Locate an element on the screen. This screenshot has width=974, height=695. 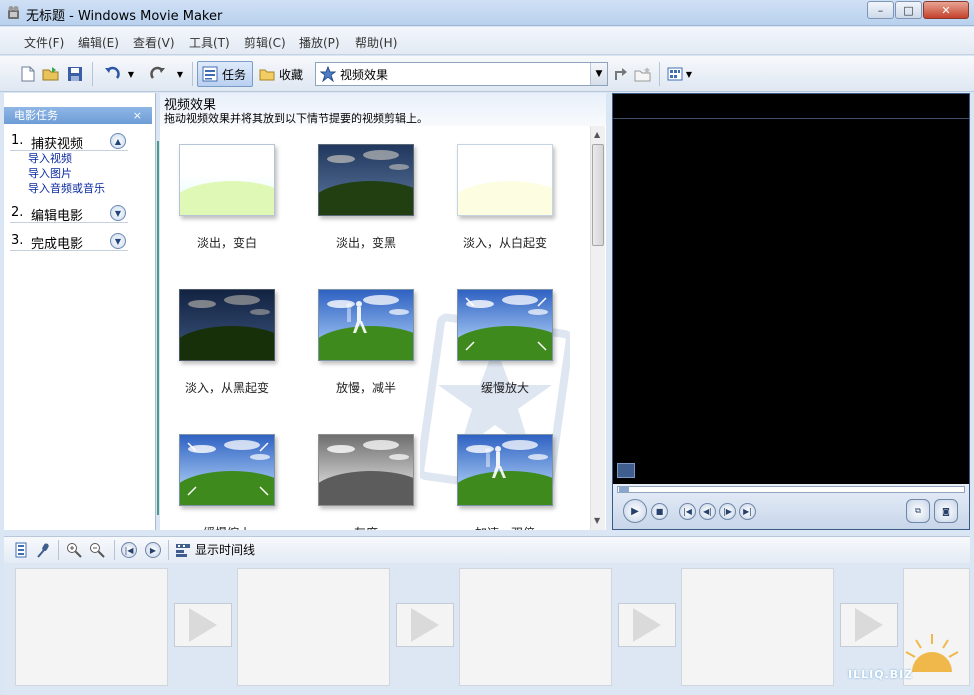
task-section-number: 1. is located at coordinates (17, 140).